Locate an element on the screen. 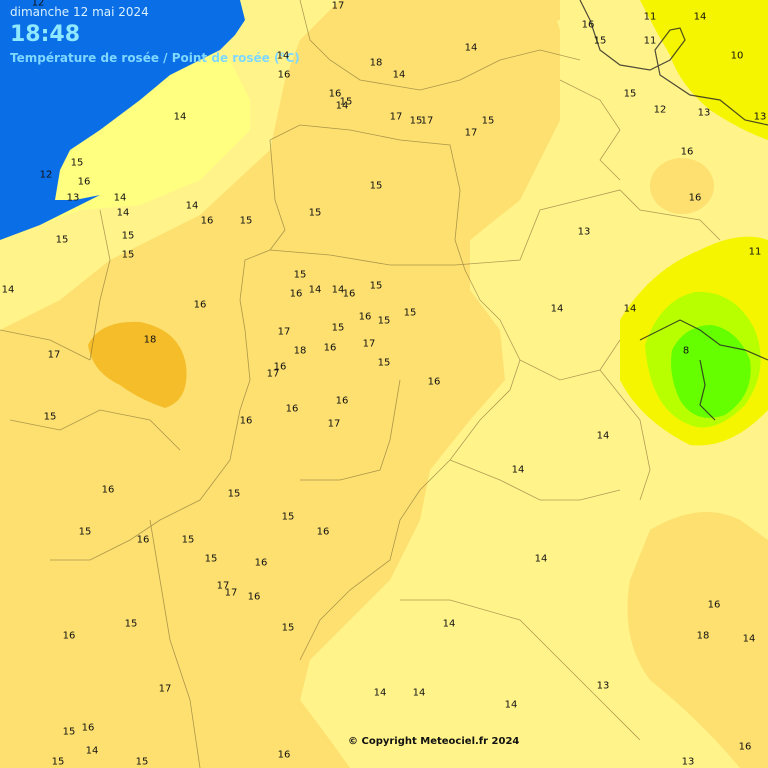  station-value: 8 is located at coordinates (686, 351).